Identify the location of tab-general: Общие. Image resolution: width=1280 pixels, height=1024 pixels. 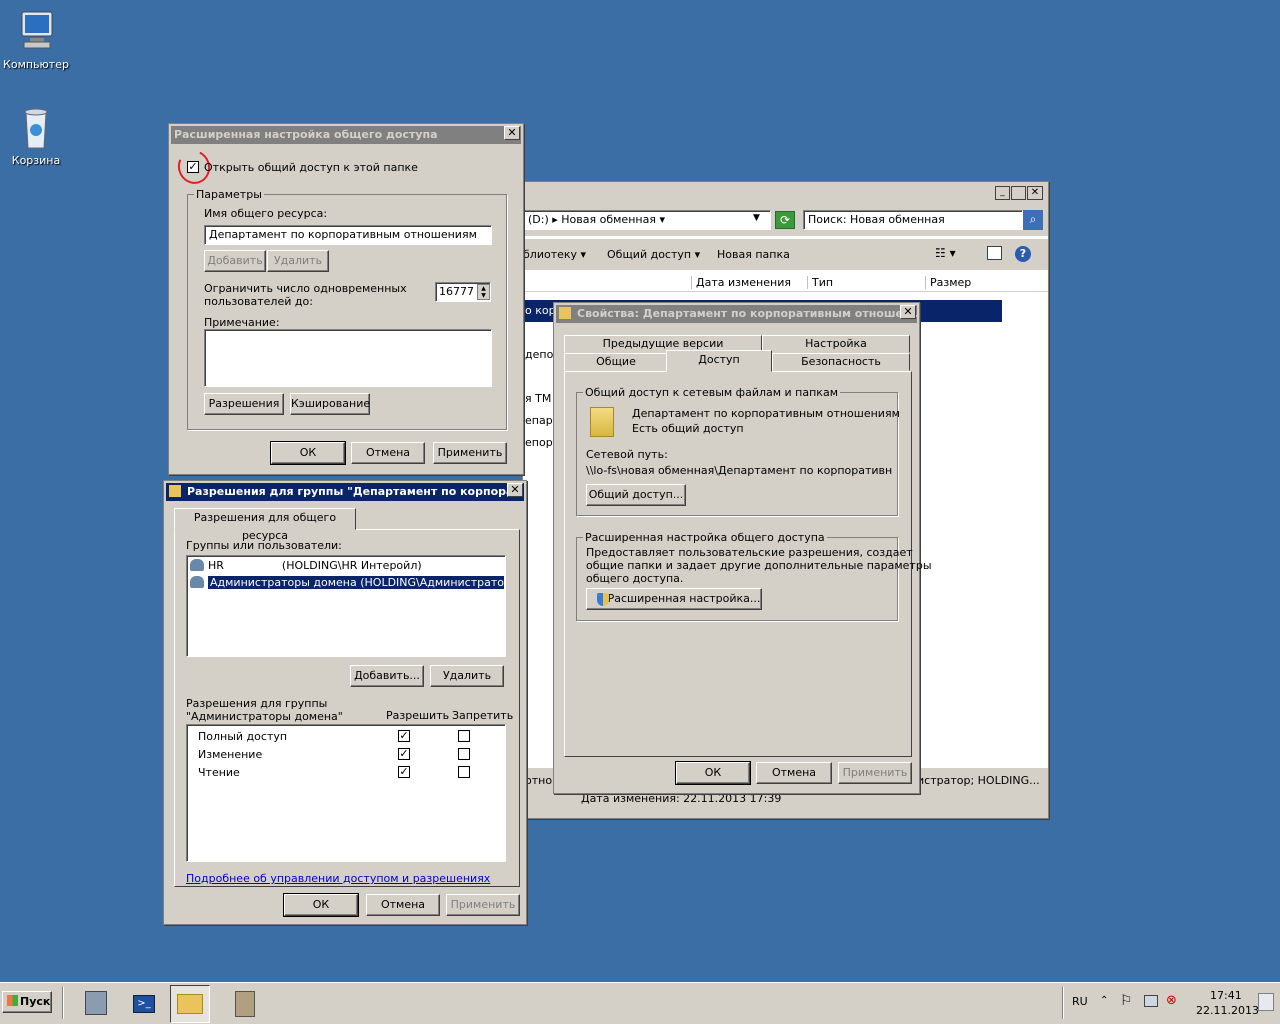
(616, 362).